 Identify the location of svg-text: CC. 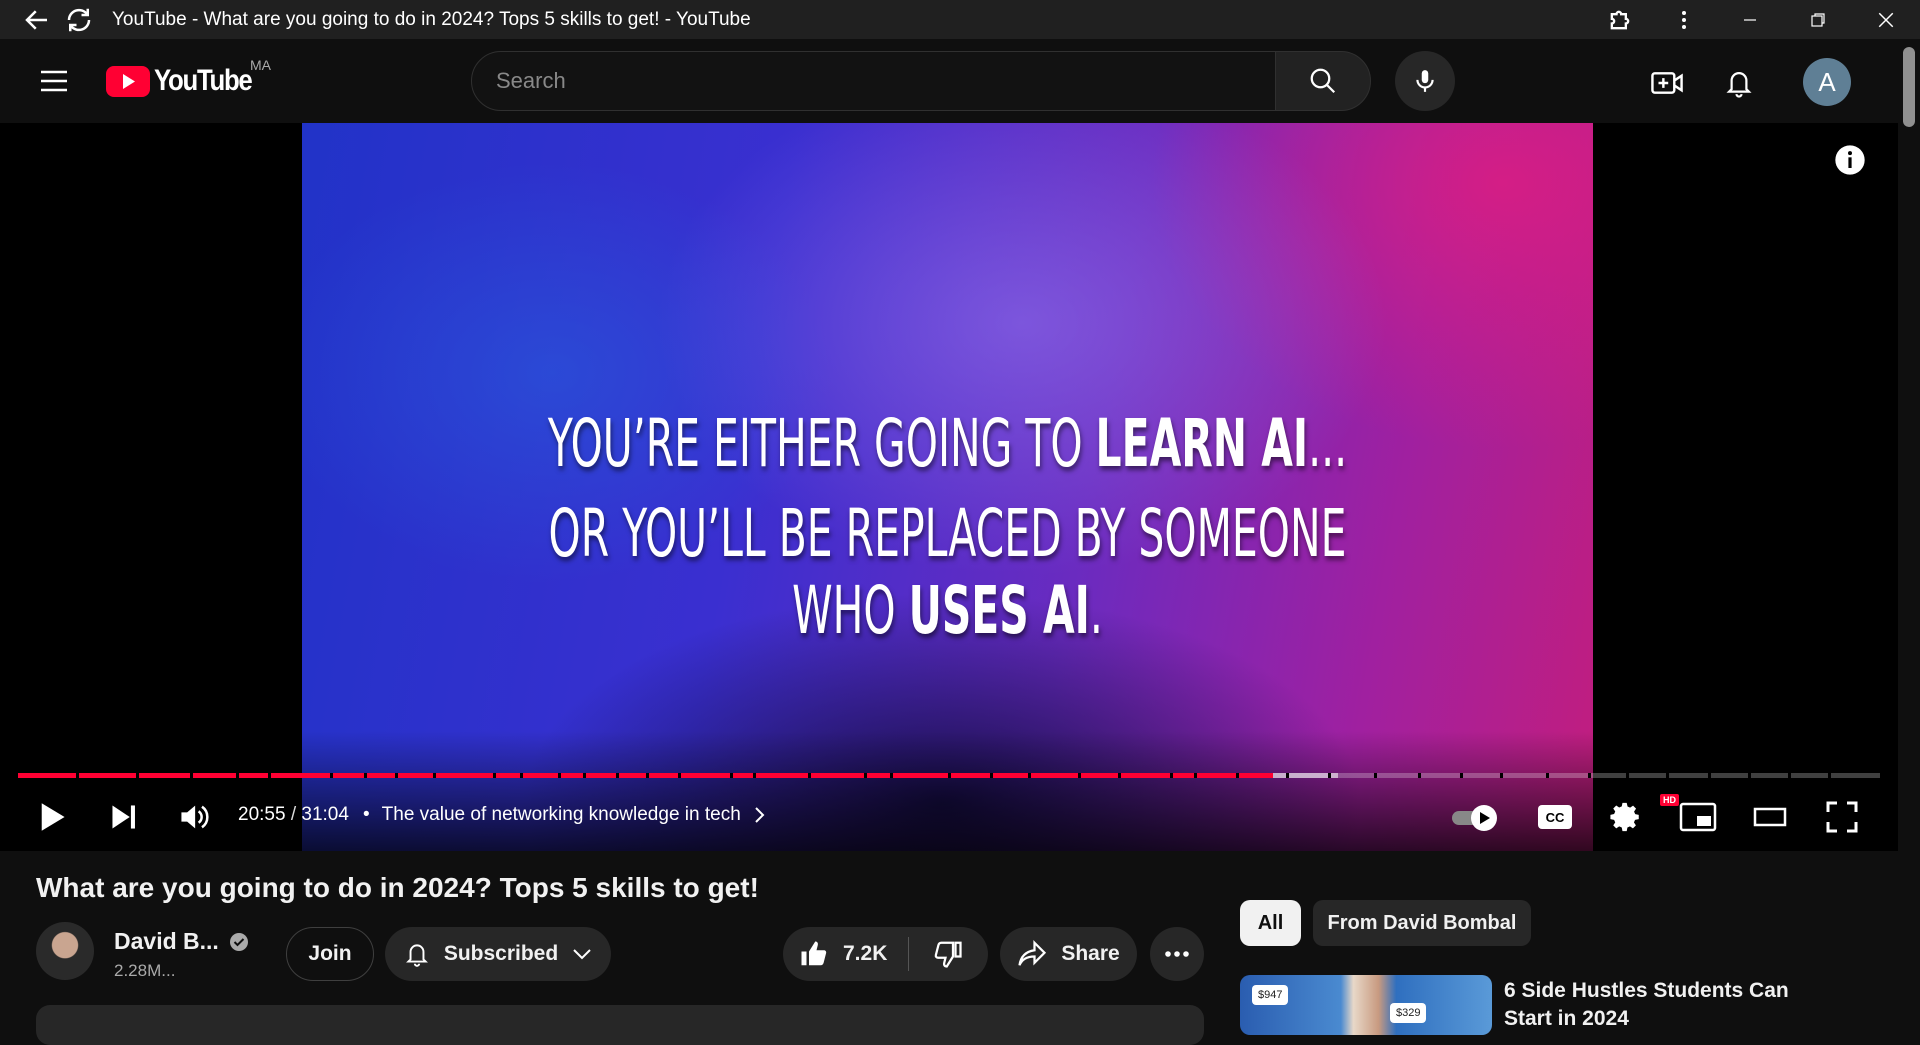
(1555, 817).